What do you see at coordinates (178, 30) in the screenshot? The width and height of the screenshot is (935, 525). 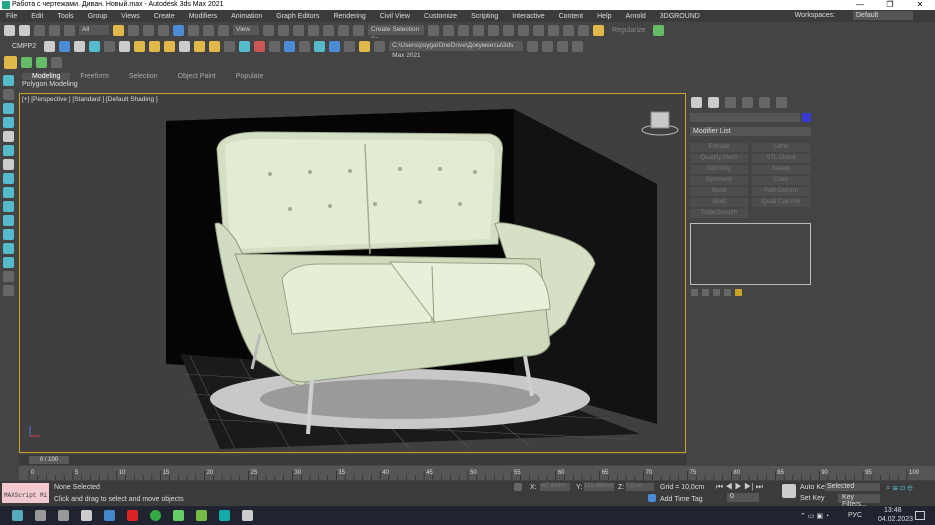 I see `move-icon` at bounding box center [178, 30].